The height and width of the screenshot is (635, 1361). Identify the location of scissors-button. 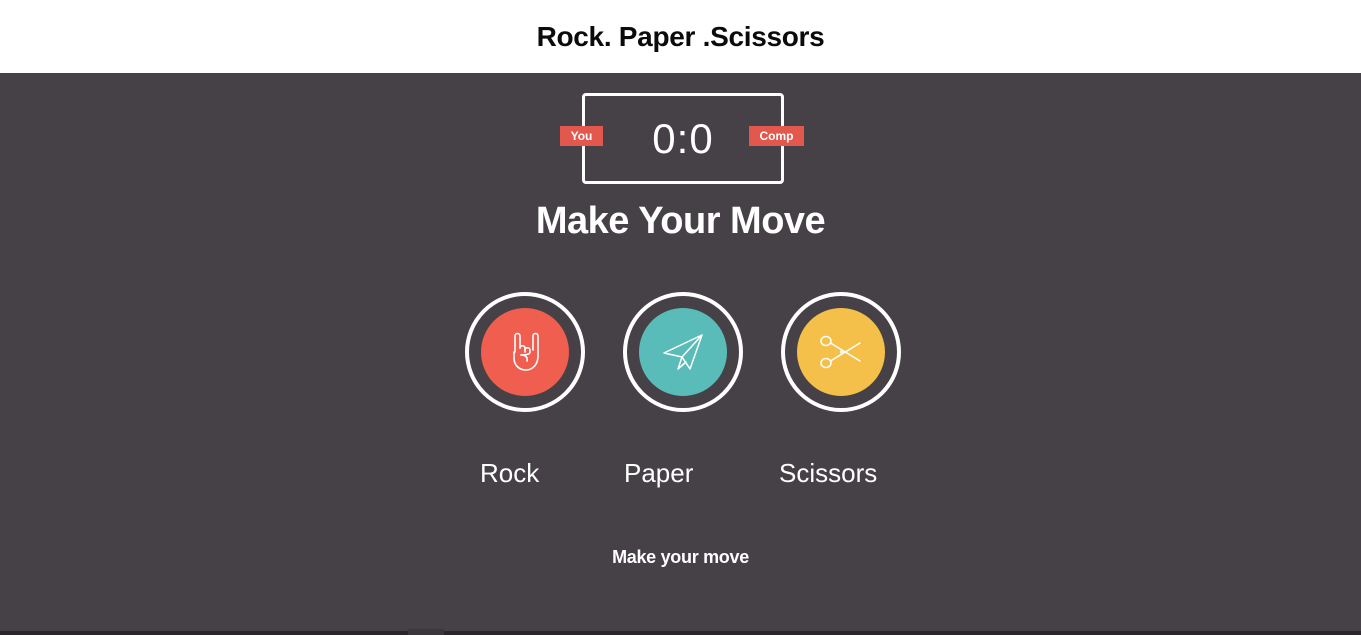
(841, 352).